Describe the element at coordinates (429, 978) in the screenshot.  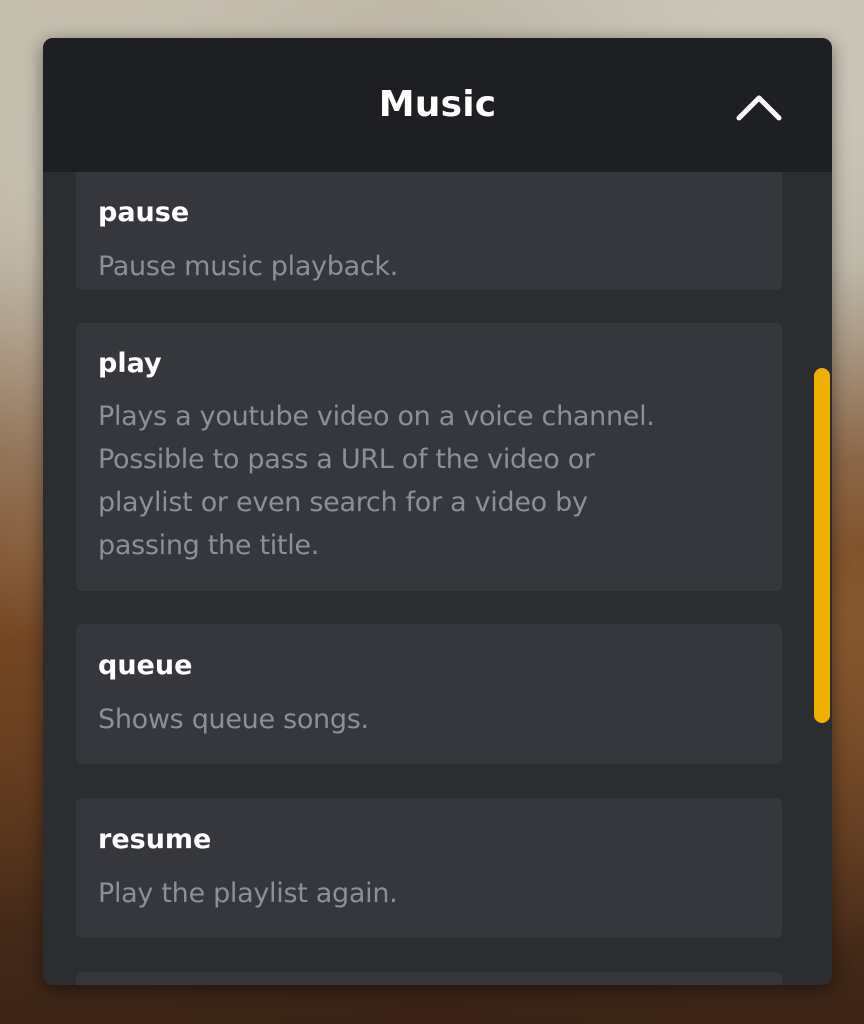
I see `command-card-next` at that location.